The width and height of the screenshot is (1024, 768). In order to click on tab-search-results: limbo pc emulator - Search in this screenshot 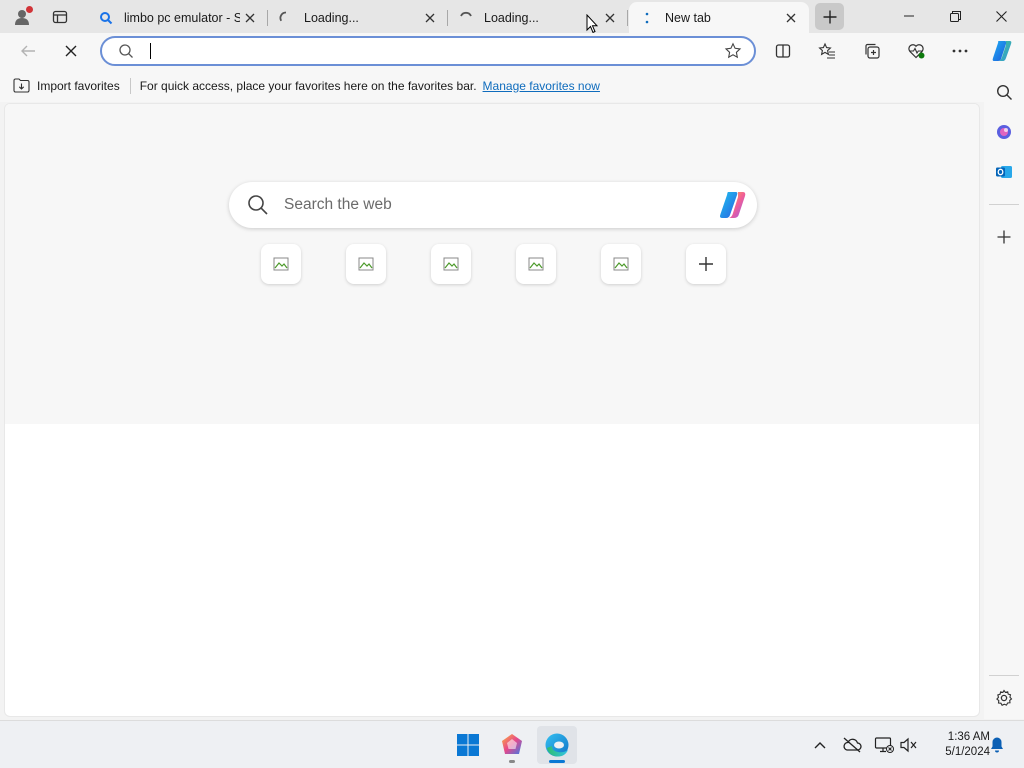, I will do `click(178, 17)`.